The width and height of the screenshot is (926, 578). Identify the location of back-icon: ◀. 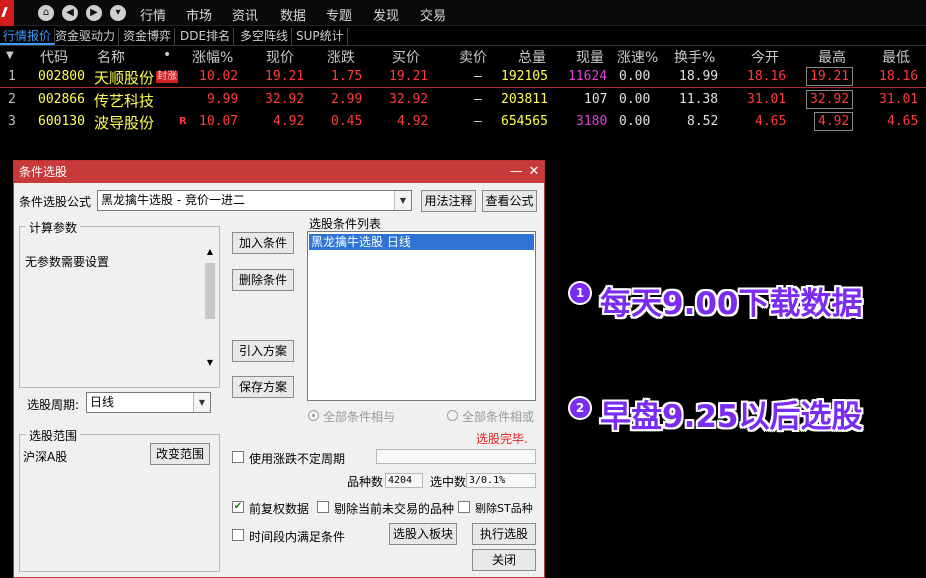
(70, 13).